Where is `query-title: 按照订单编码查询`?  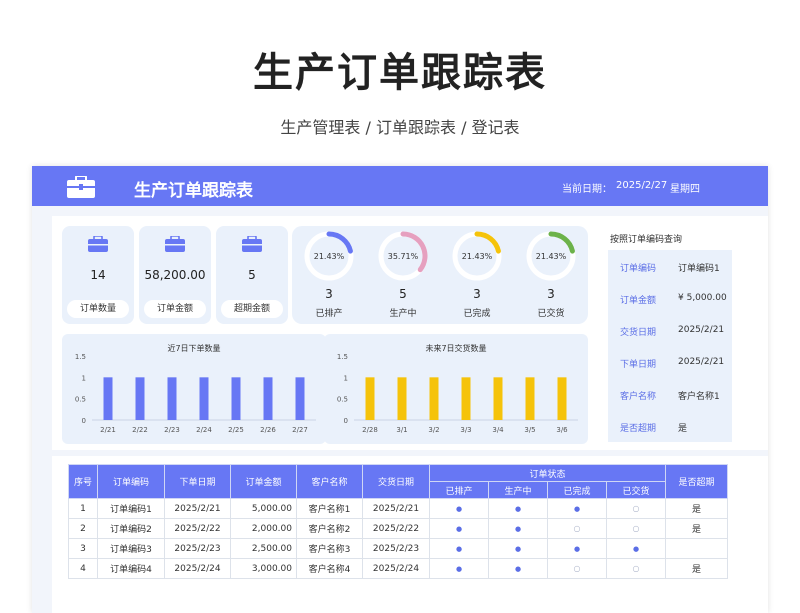
query-title: 按照订单编码查询 is located at coordinates (646, 240).